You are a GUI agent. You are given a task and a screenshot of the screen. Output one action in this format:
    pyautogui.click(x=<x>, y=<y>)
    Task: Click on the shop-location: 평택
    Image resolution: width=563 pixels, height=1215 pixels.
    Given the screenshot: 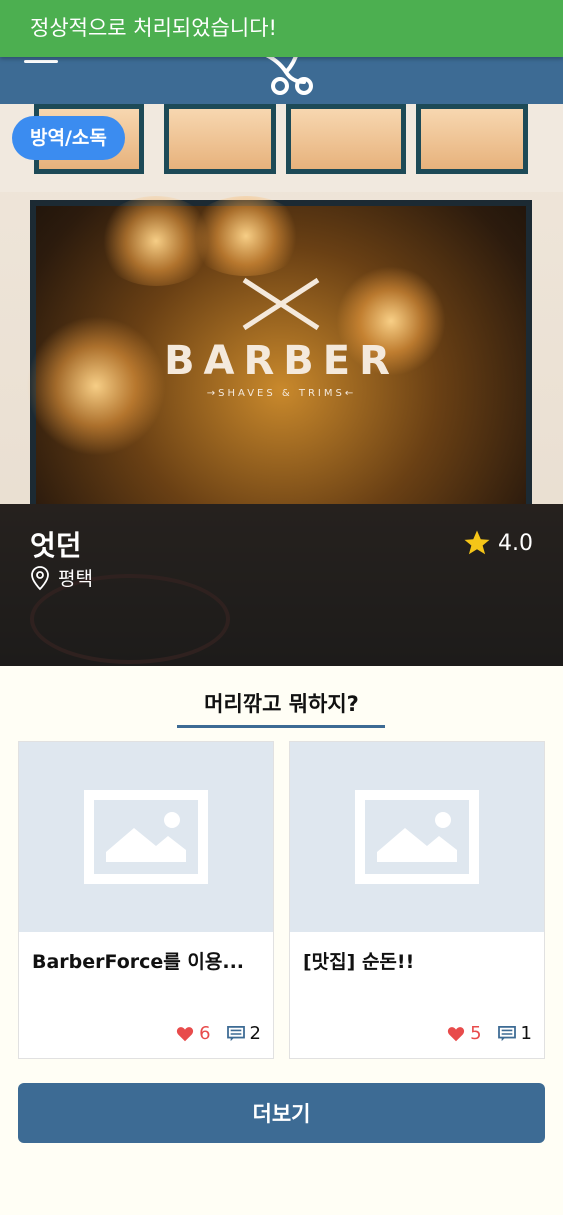 What is the action you would take?
    pyautogui.click(x=61, y=577)
    